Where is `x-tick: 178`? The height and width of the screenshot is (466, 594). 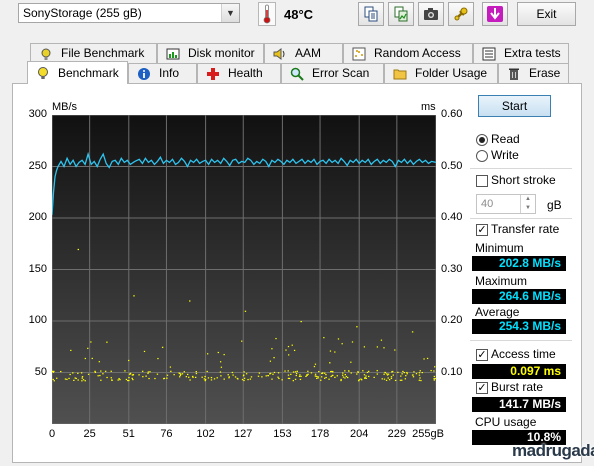
x-tick: 178 is located at coordinates (320, 434).